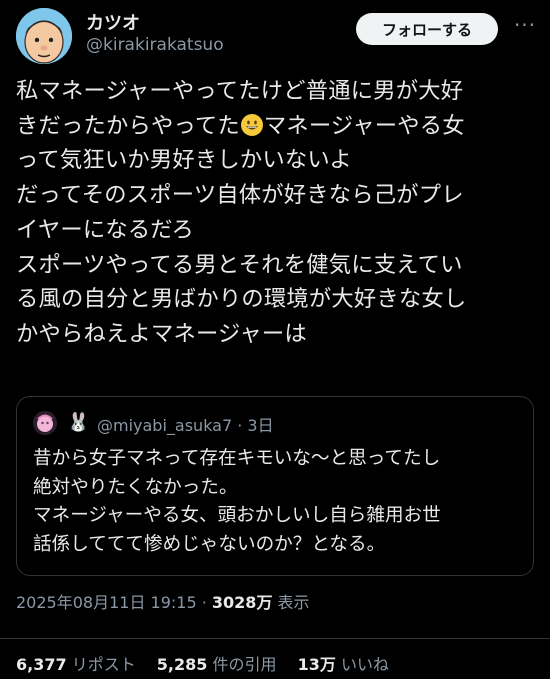  Describe the element at coordinates (161, 333) in the screenshot. I see `tweet-text-line: かやらねえよマネージャーは` at that location.